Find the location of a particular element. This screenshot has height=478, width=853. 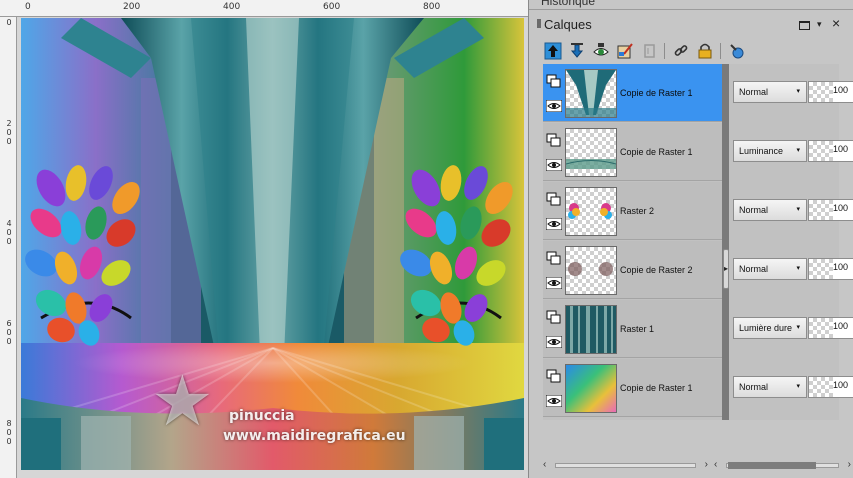

link-layers-icon is located at coordinates (681, 51).